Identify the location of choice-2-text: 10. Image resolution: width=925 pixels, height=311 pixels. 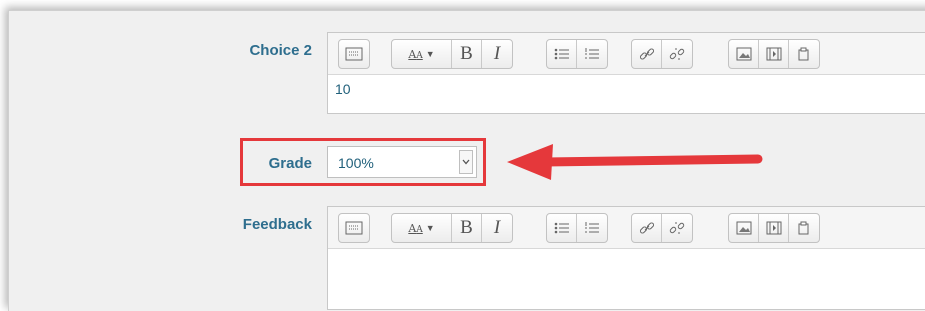
(626, 94).